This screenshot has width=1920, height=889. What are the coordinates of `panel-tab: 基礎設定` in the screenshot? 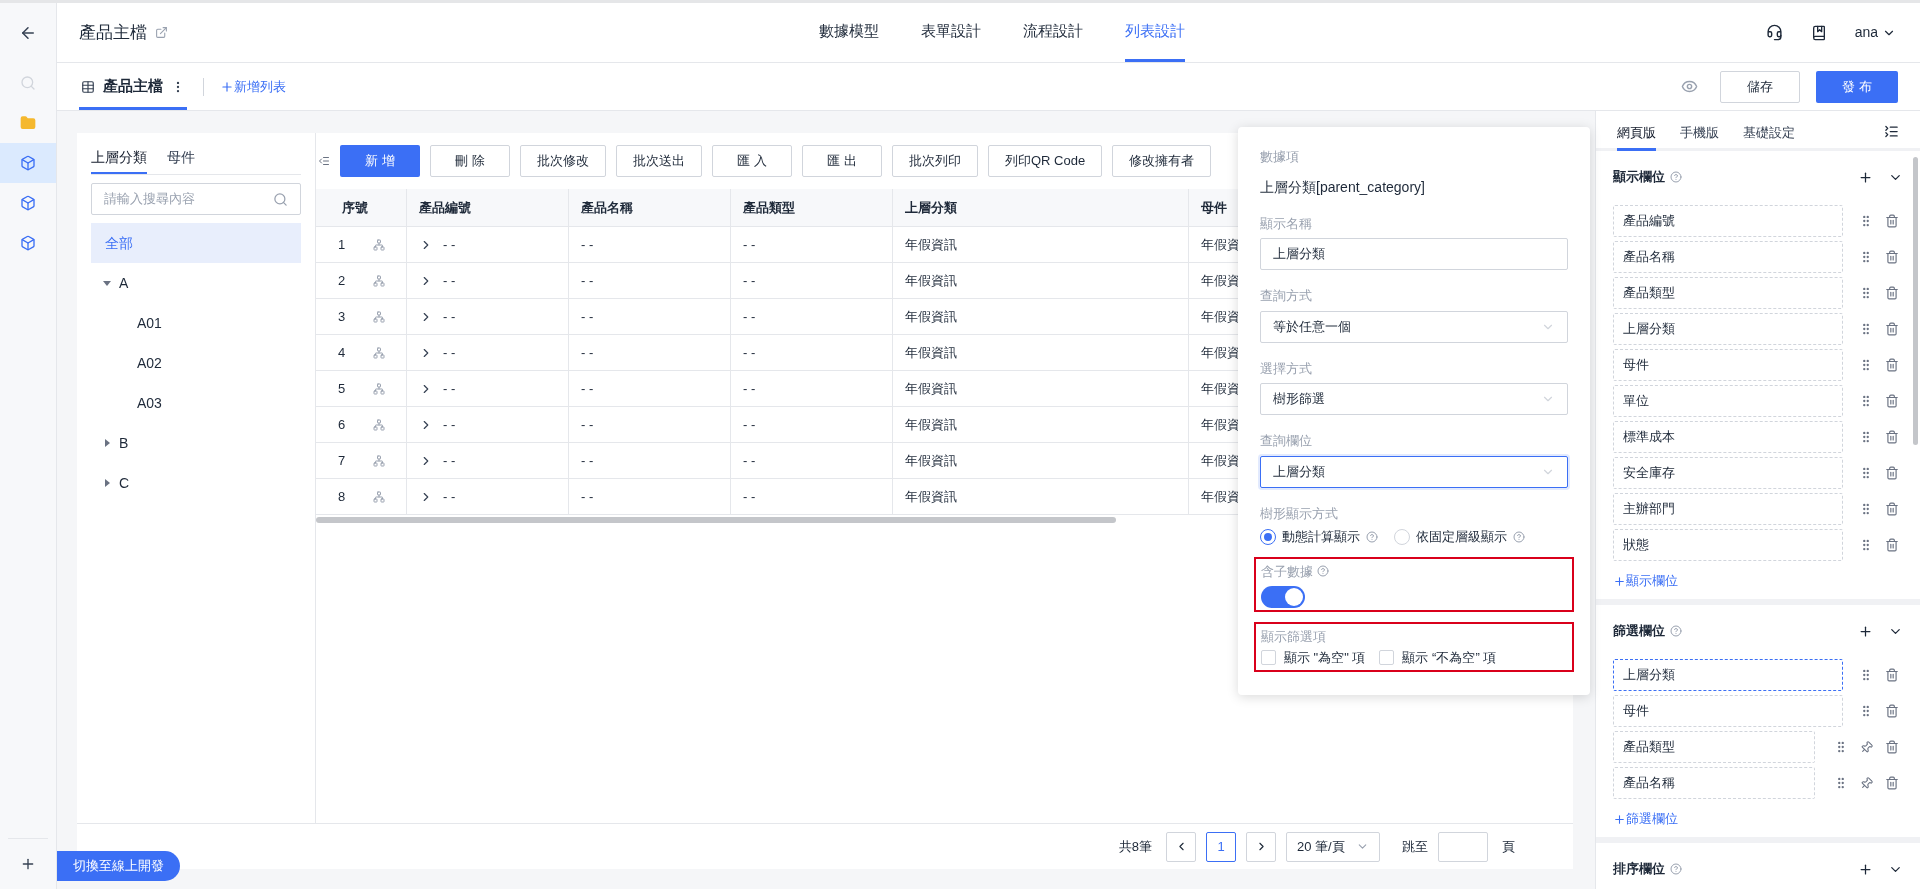 It's located at (1769, 136).